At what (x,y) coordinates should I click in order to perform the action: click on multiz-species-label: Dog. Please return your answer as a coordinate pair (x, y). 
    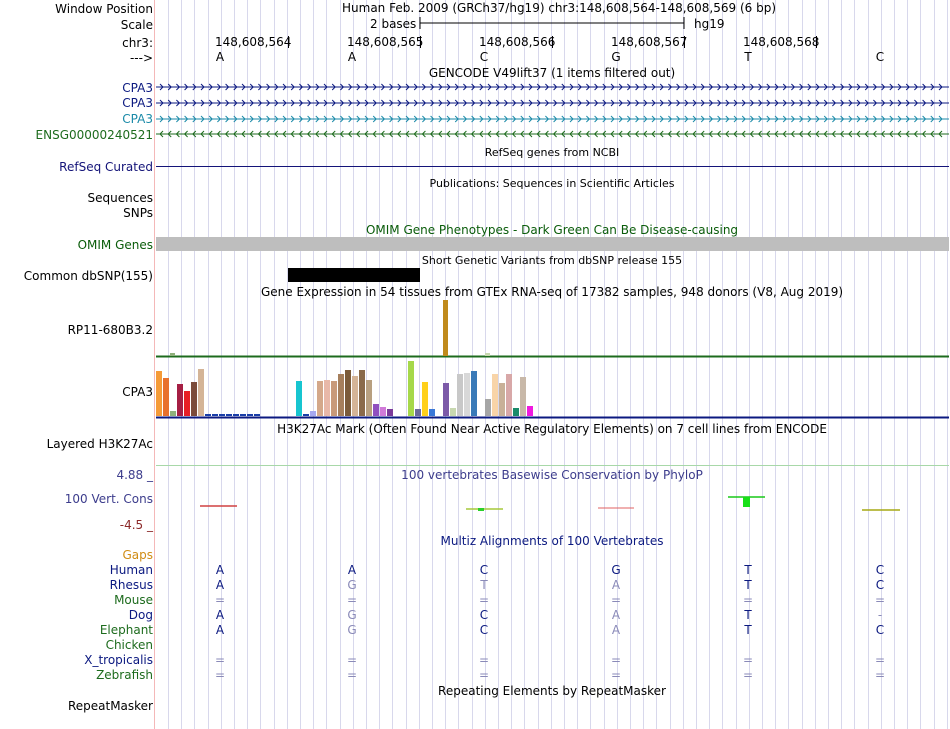
    Looking at the image, I should click on (141, 615).